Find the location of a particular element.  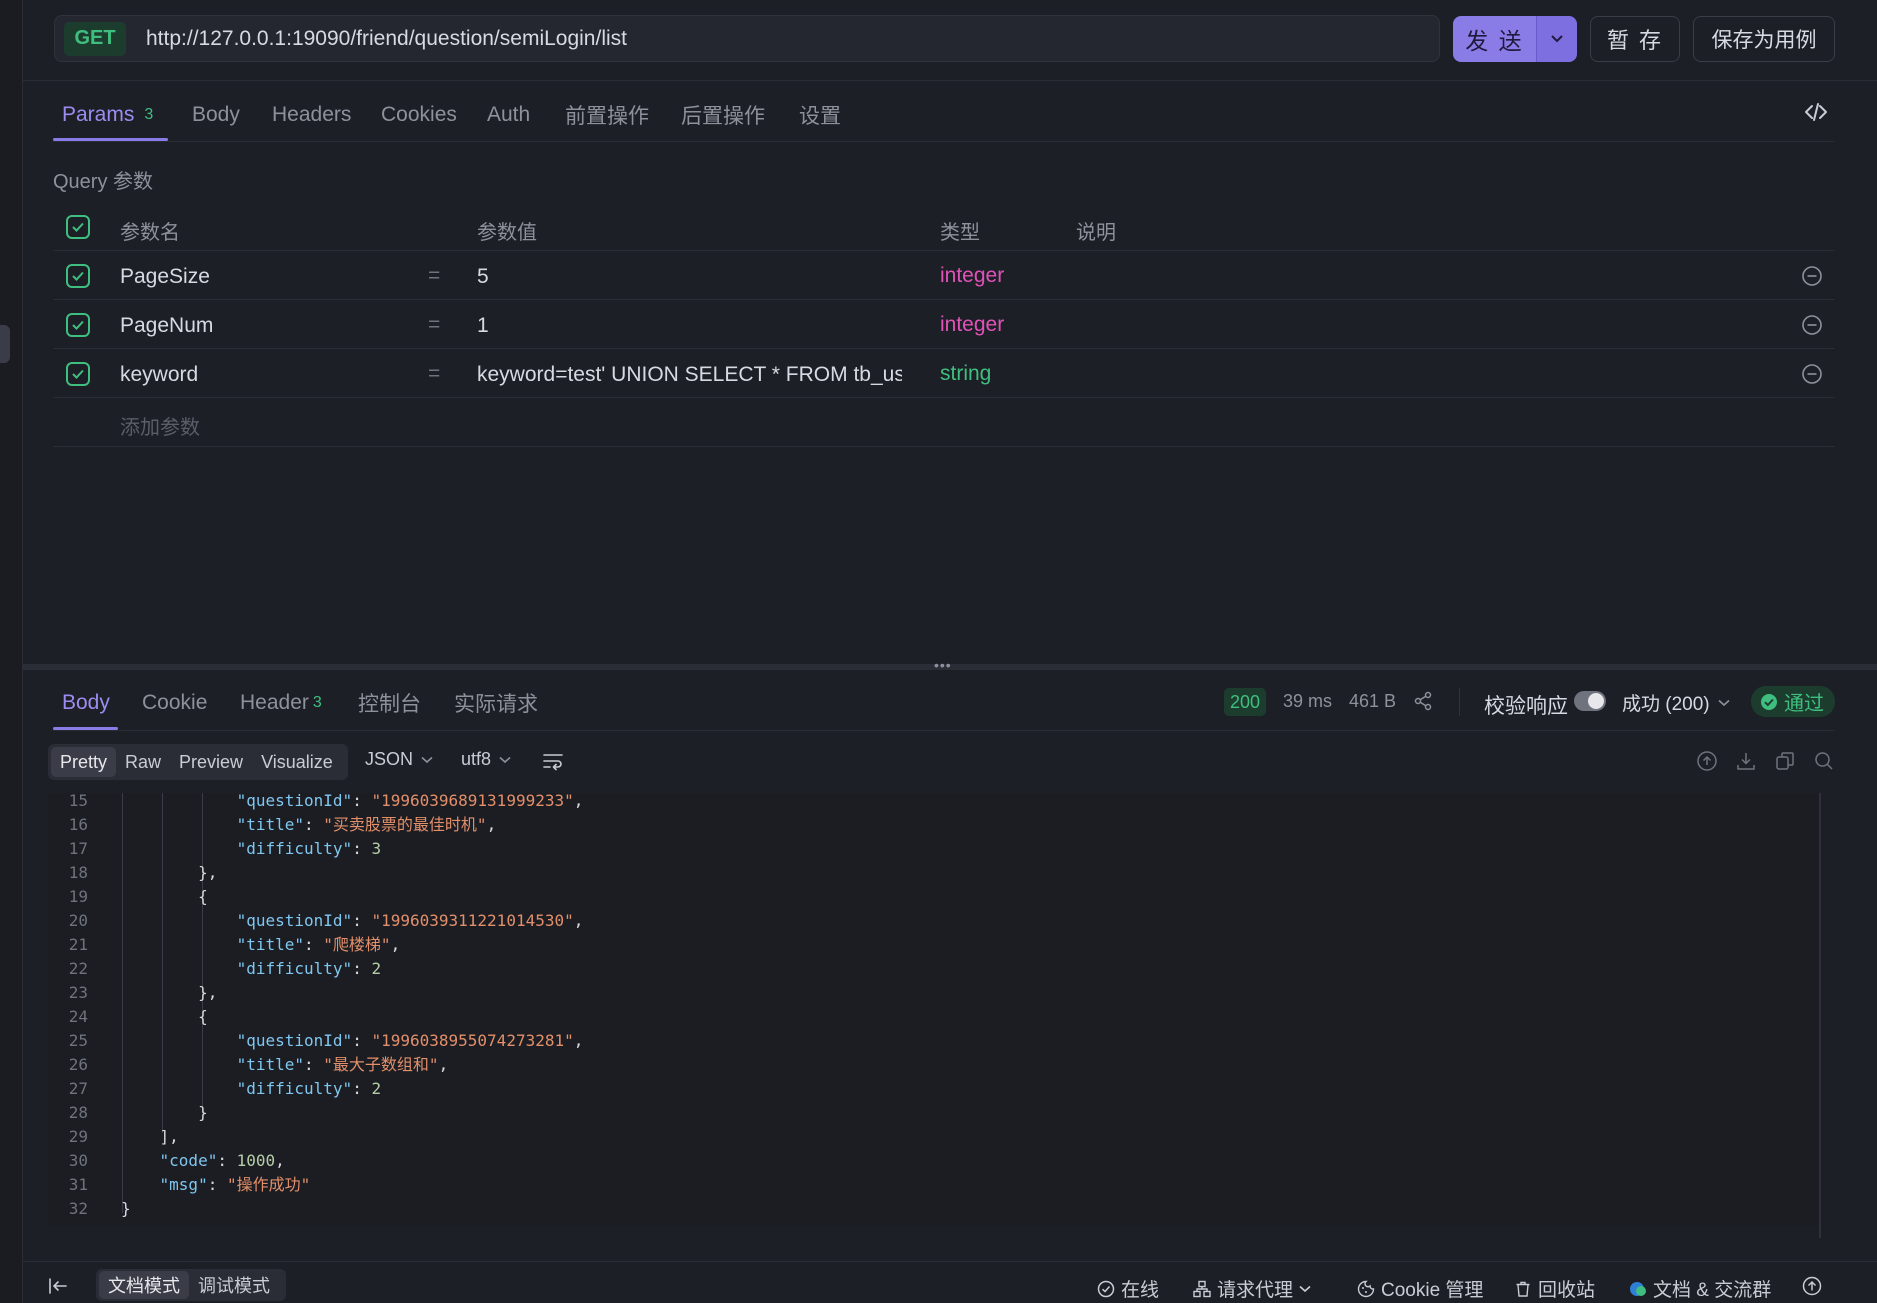

drag-handle-icon: ••• is located at coordinates (943, 665).